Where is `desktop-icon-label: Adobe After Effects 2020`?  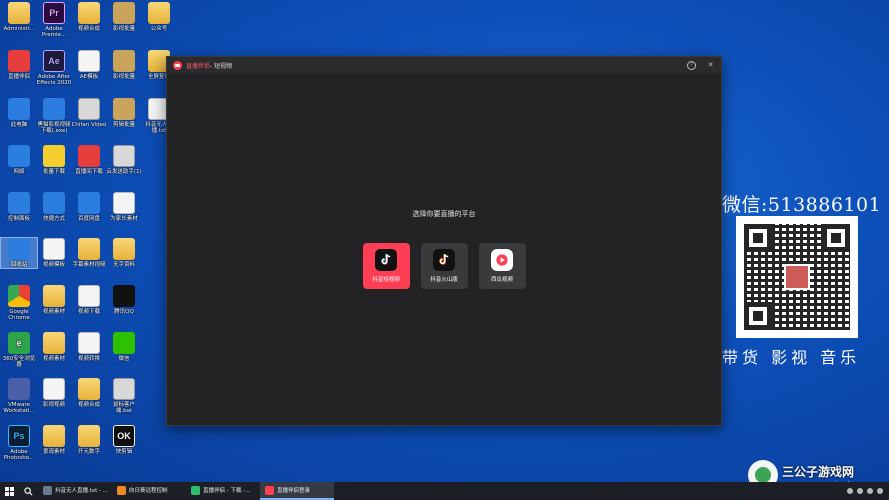
desktop-icon-label: Adobe After Effects 2020 is located at coordinates (54, 80).